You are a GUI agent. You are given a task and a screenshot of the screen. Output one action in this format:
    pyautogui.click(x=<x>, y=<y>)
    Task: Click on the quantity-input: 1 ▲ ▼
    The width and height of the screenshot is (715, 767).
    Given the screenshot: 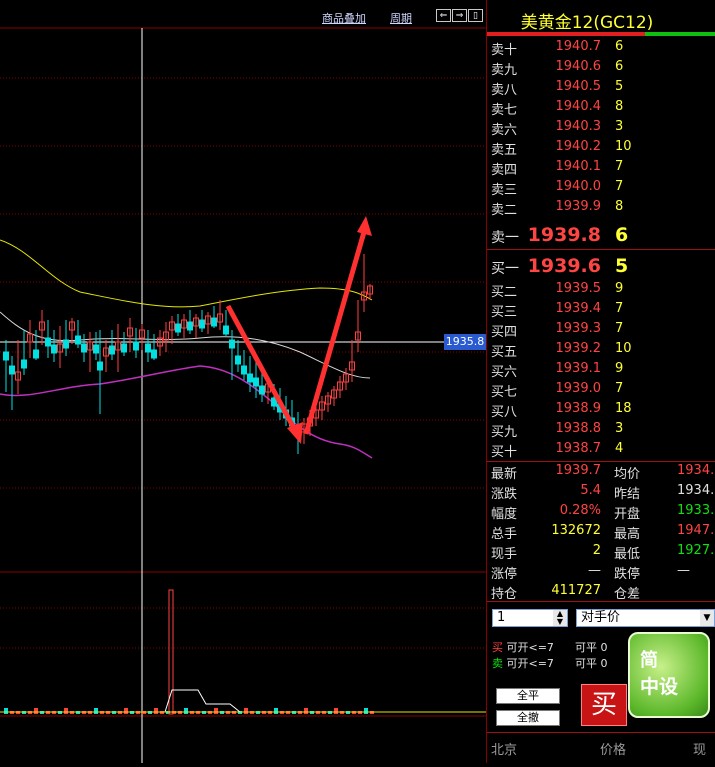 What is the action you would take?
    pyautogui.click(x=530, y=618)
    